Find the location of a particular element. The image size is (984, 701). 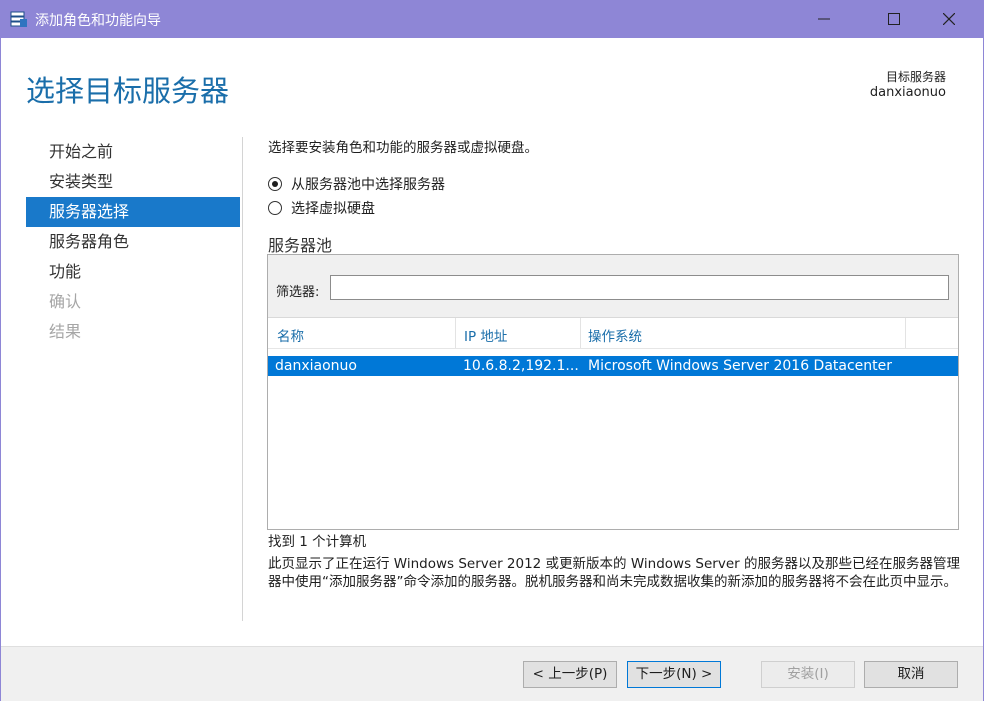

wizard-button-bar: < 上一步(P) 下一步(N) > 安装(I) 取消 is located at coordinates (492, 673).